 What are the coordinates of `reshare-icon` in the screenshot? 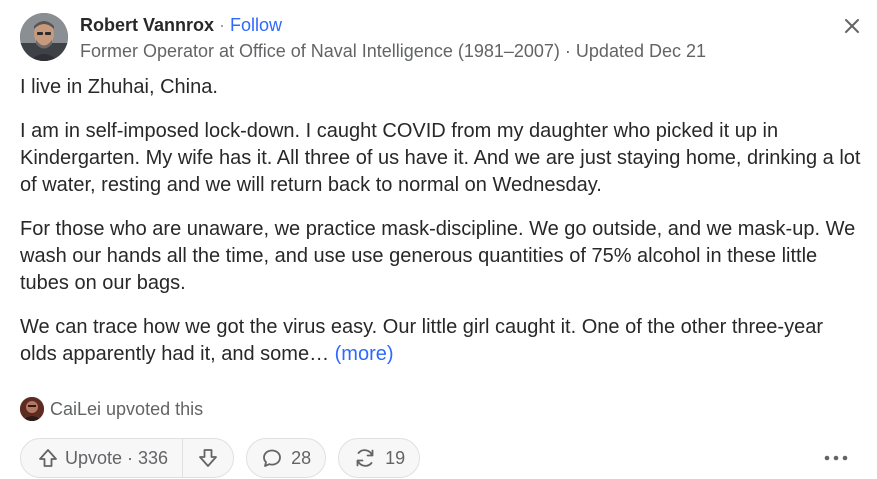 It's located at (365, 458).